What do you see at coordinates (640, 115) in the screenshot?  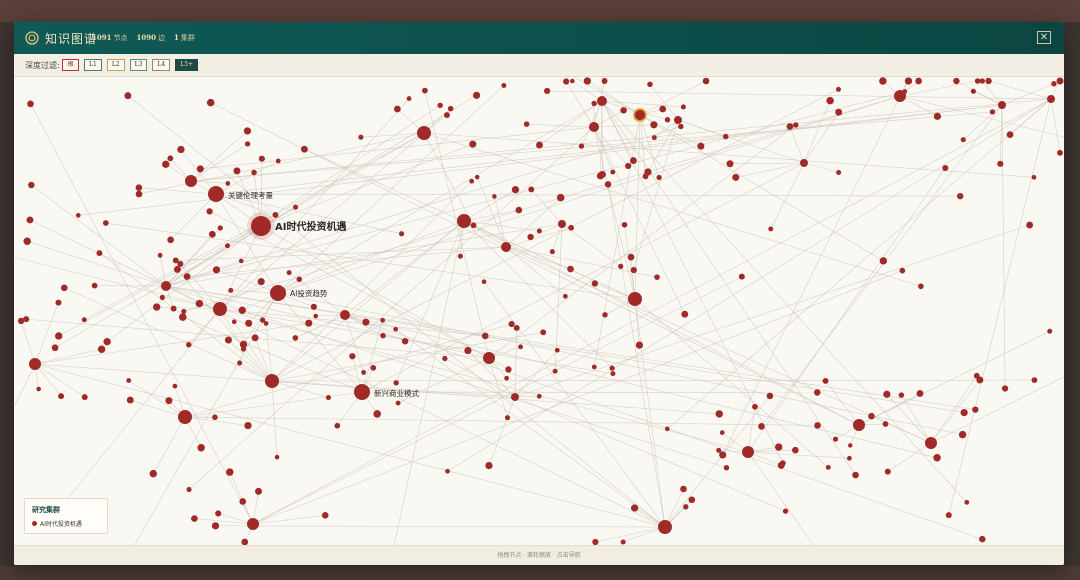 I see `graph-node-selected` at bounding box center [640, 115].